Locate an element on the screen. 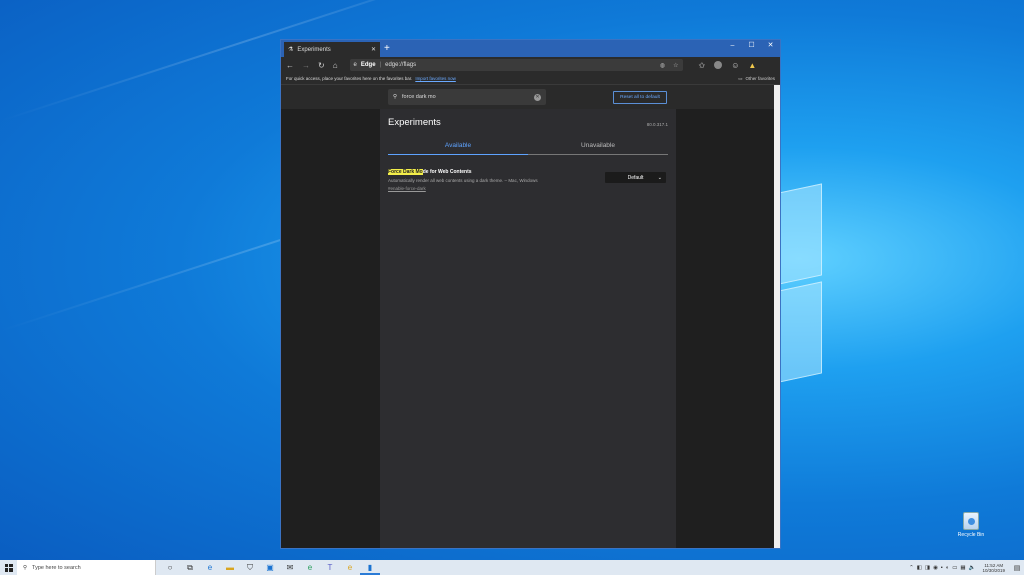 The height and width of the screenshot is (575, 1024). app-icon: ▣ is located at coordinates (270, 567).